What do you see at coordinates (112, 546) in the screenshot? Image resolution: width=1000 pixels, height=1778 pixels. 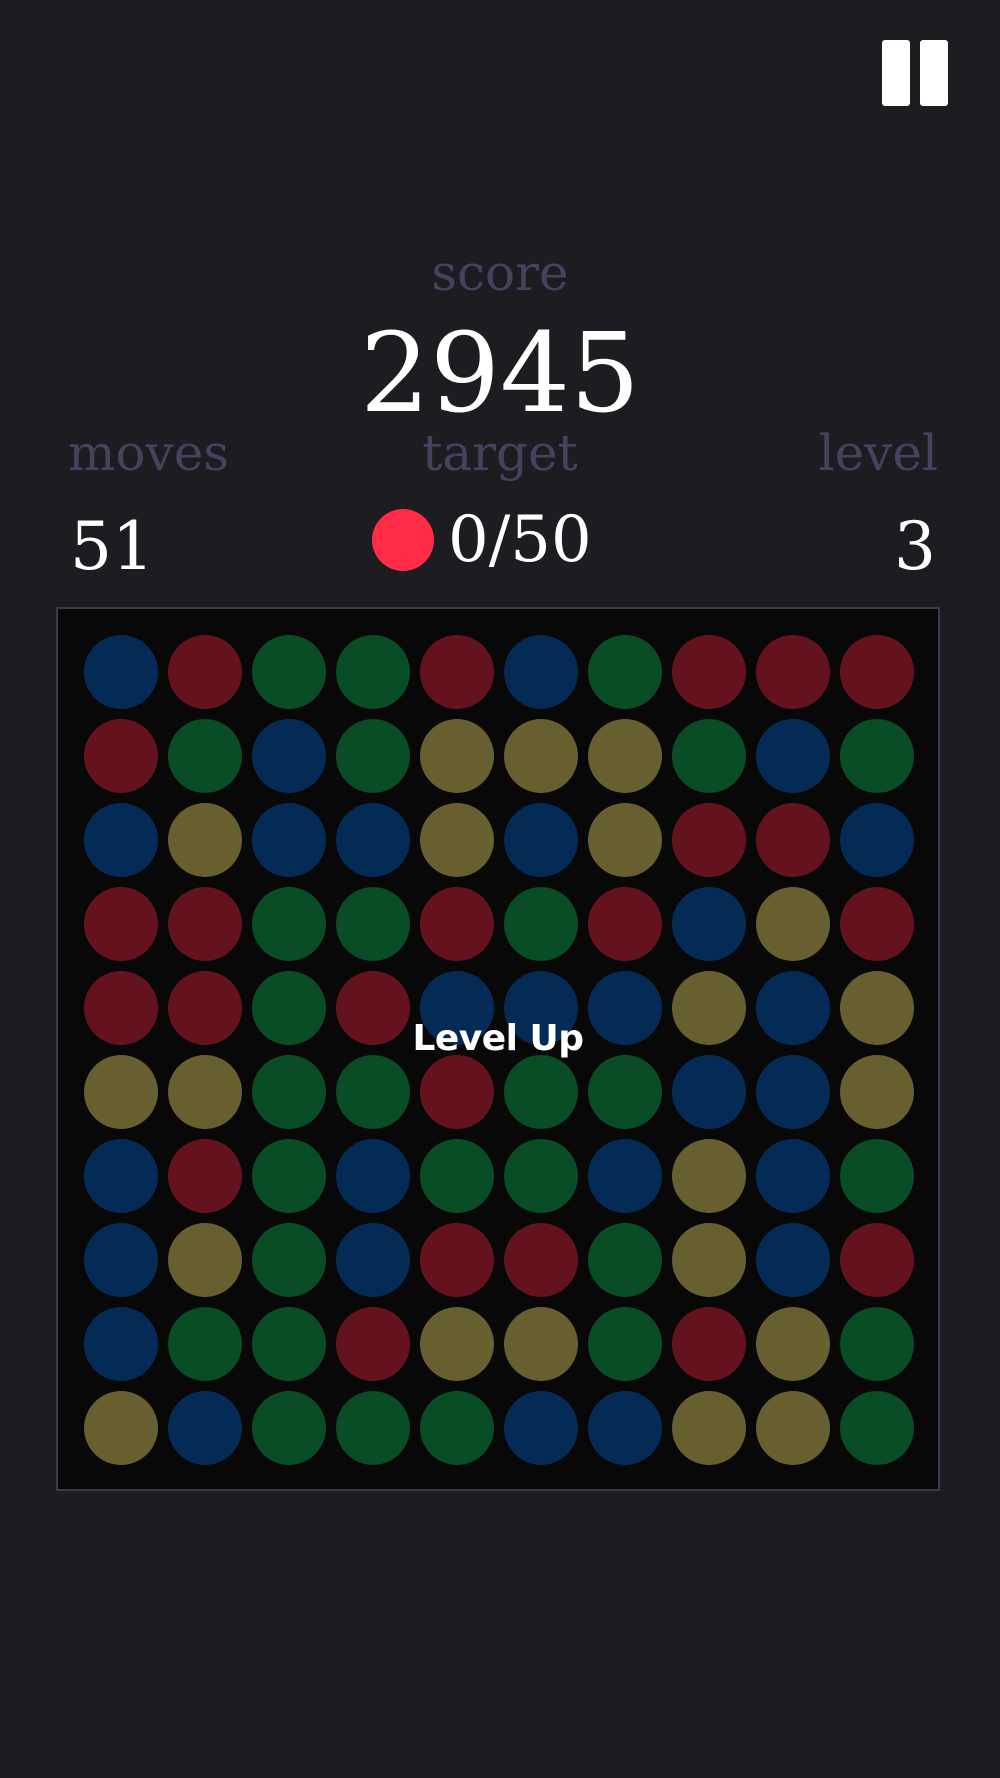 I see `moves-value: 51` at bounding box center [112, 546].